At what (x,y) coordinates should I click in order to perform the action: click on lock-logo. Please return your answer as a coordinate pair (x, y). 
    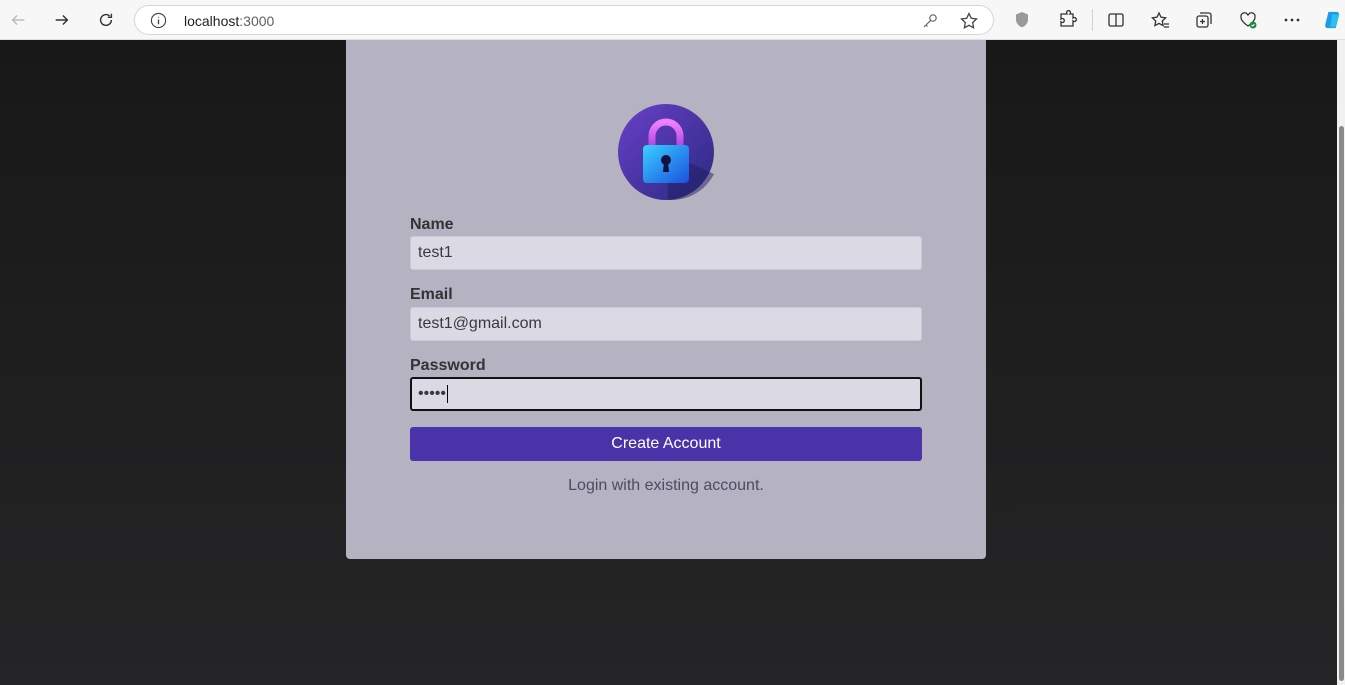
    Looking at the image, I should click on (666, 152).